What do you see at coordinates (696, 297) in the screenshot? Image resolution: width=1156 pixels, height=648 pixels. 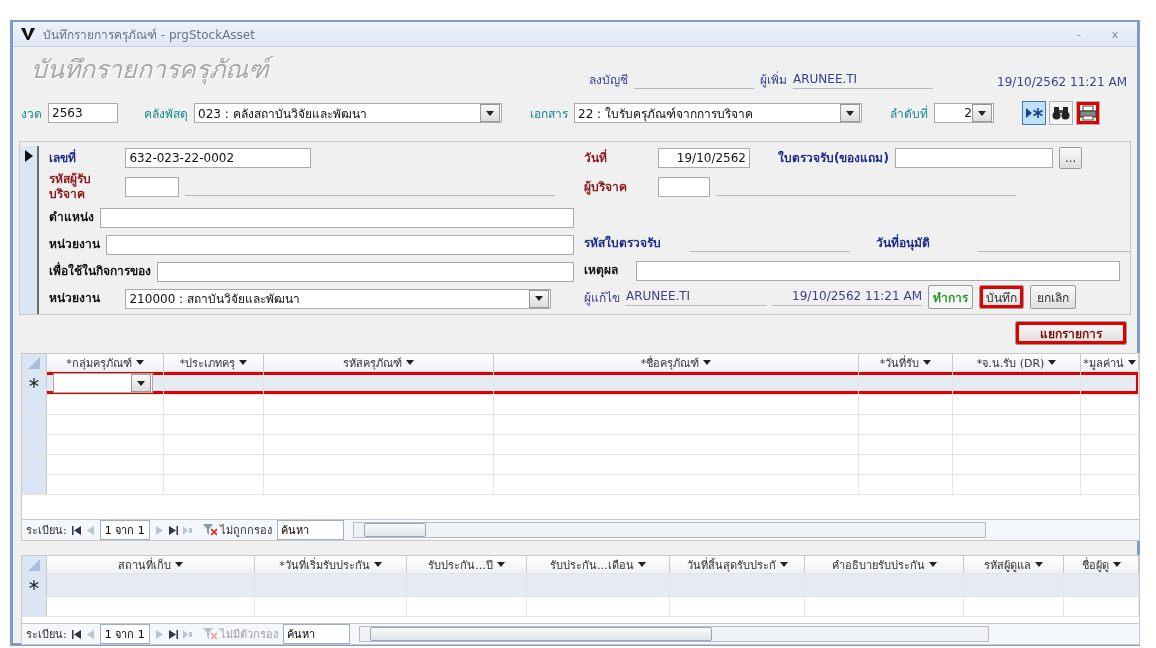 I see `editor-value: ARUNEE.TI` at bounding box center [696, 297].